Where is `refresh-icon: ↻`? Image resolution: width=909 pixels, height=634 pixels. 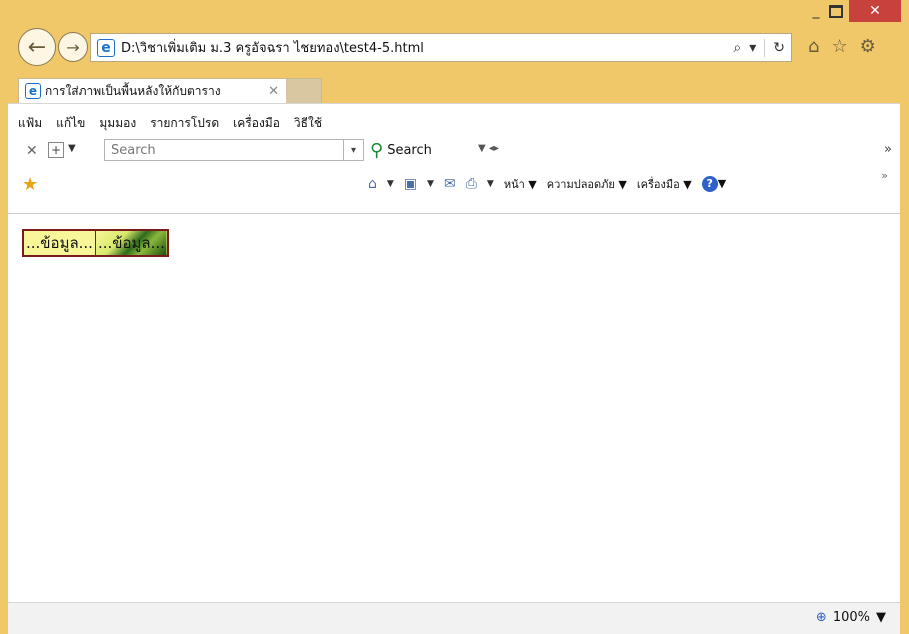 refresh-icon: ↻ is located at coordinates (779, 48).